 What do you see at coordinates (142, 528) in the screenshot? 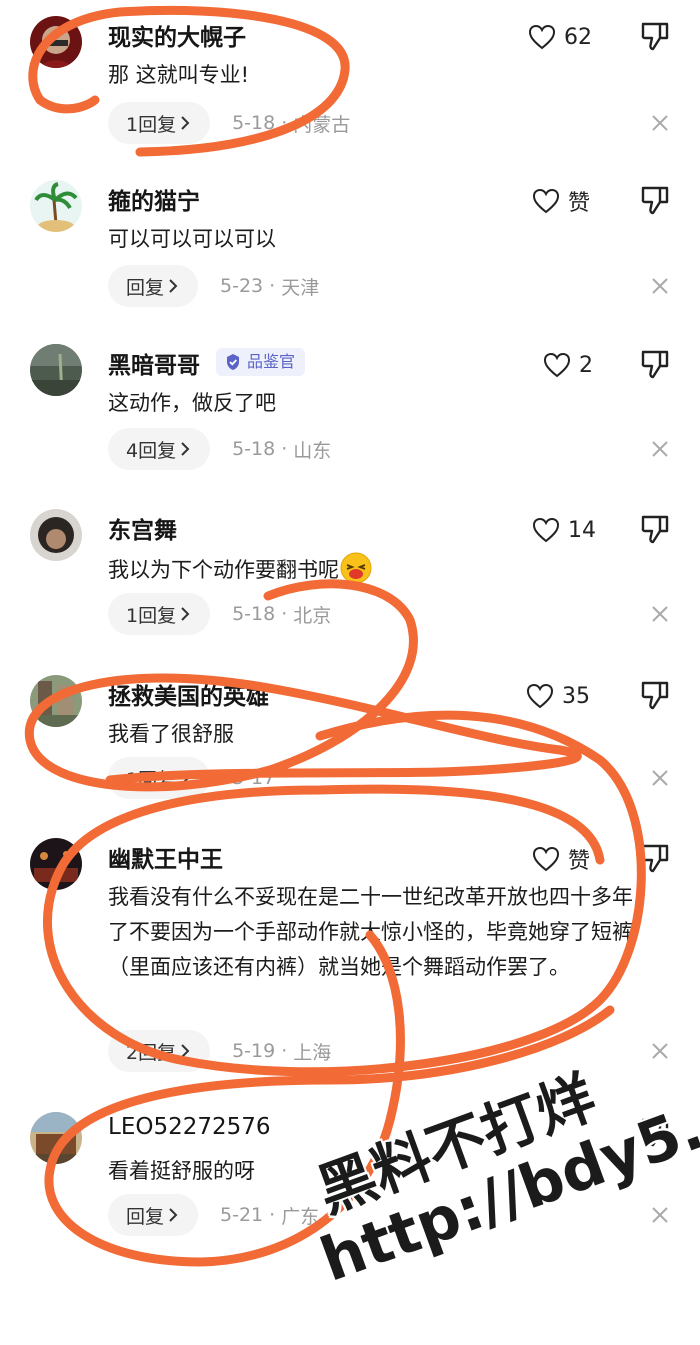
I see `username: 东宫舞` at bounding box center [142, 528].